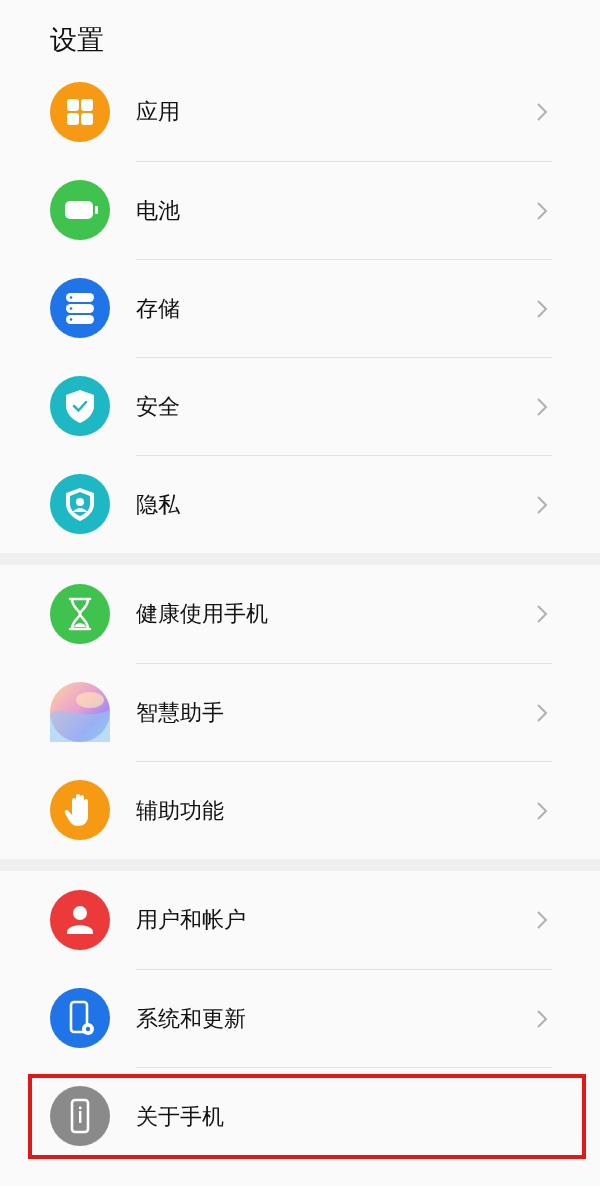 Image resolution: width=600 pixels, height=1186 pixels. Describe the element at coordinates (300, 406) in the screenshot. I see `settings-item: 安全` at that location.